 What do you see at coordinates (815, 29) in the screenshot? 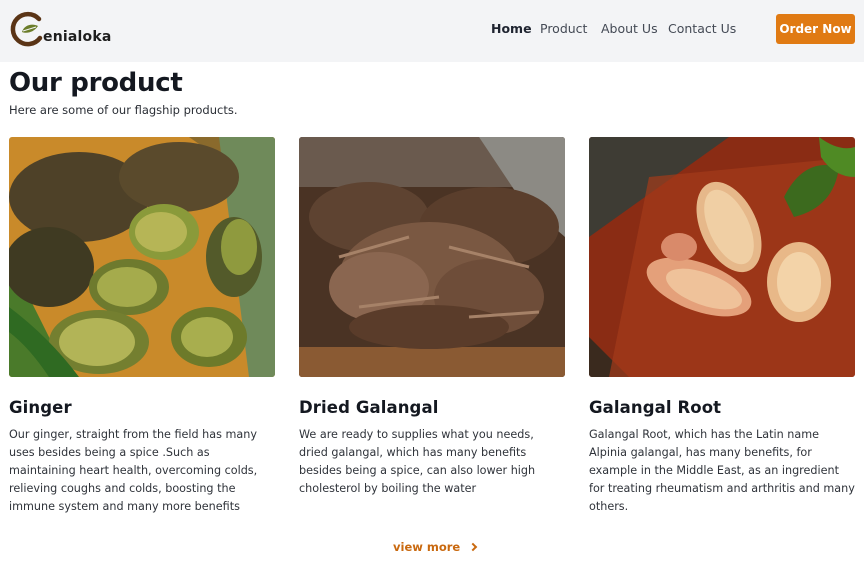
I see `order-now-button: Order Now` at bounding box center [815, 29].